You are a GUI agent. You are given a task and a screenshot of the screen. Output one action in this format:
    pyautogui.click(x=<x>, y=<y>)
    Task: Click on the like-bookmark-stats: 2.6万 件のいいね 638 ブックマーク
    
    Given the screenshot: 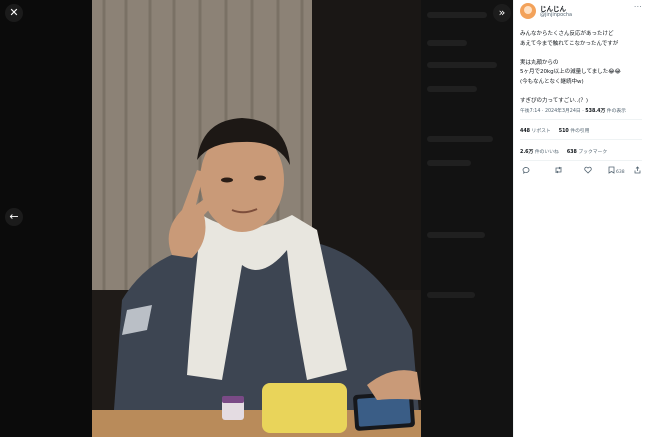 What is the action you would take?
    pyautogui.click(x=563, y=151)
    